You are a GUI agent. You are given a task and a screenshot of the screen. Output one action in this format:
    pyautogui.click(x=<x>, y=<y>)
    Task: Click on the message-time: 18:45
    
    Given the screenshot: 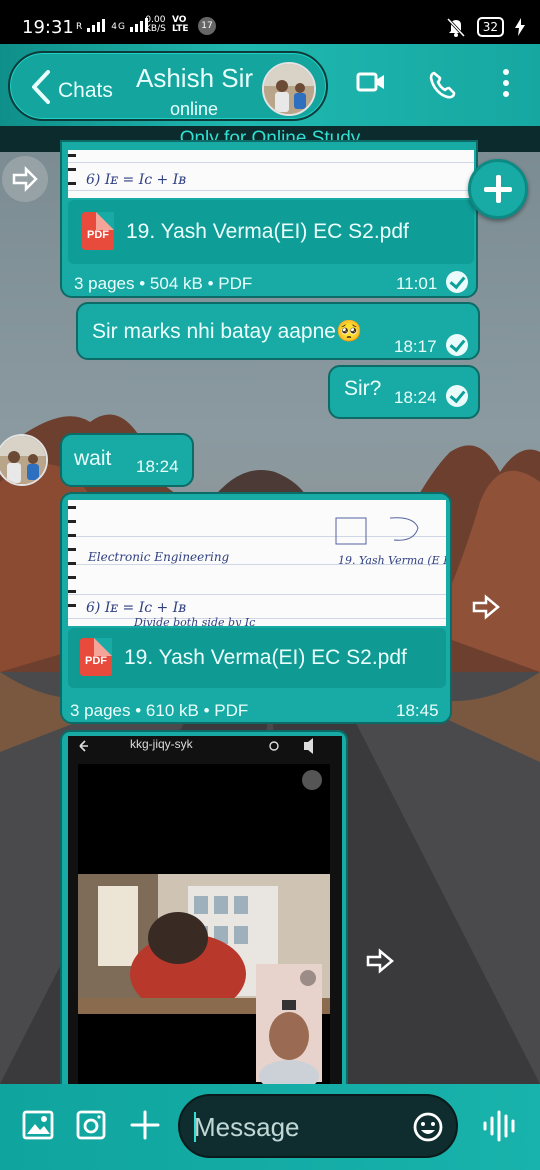 What is the action you would take?
    pyautogui.click(x=417, y=710)
    